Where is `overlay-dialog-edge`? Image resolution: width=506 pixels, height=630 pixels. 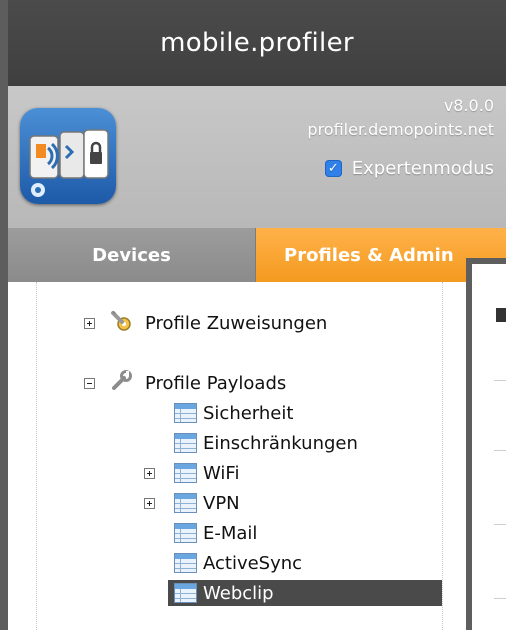
overlay-dialog-edge is located at coordinates (486, 444).